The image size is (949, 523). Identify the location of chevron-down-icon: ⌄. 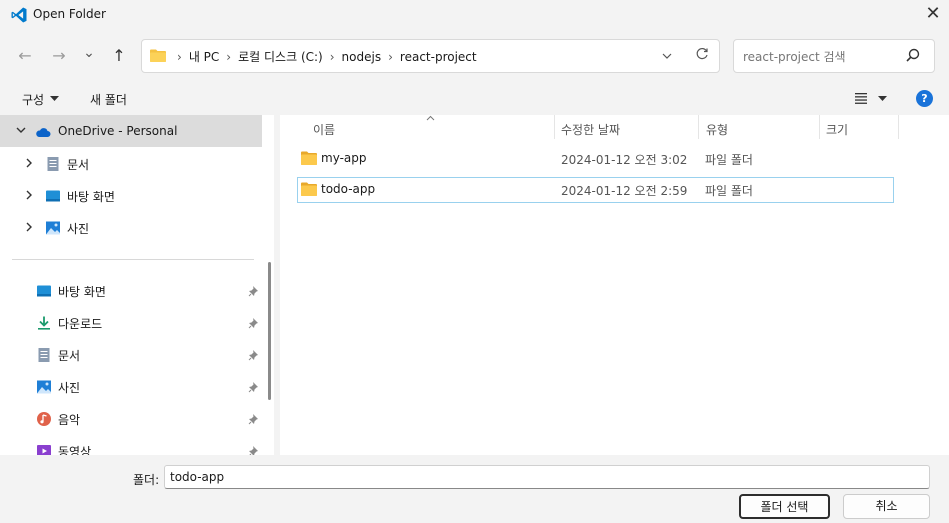
(89, 53).